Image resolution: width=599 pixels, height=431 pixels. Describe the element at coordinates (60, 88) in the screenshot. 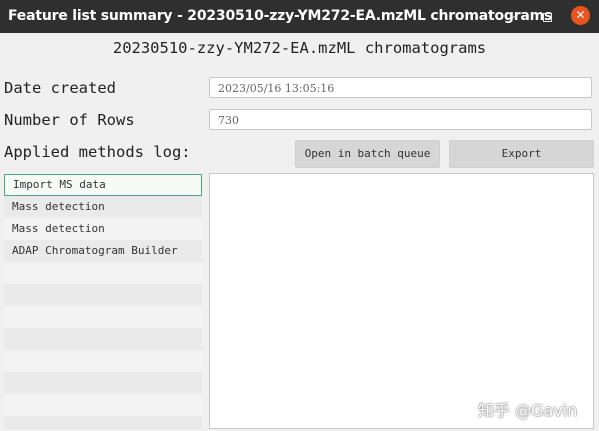

I see `date-created-label: Date created` at that location.